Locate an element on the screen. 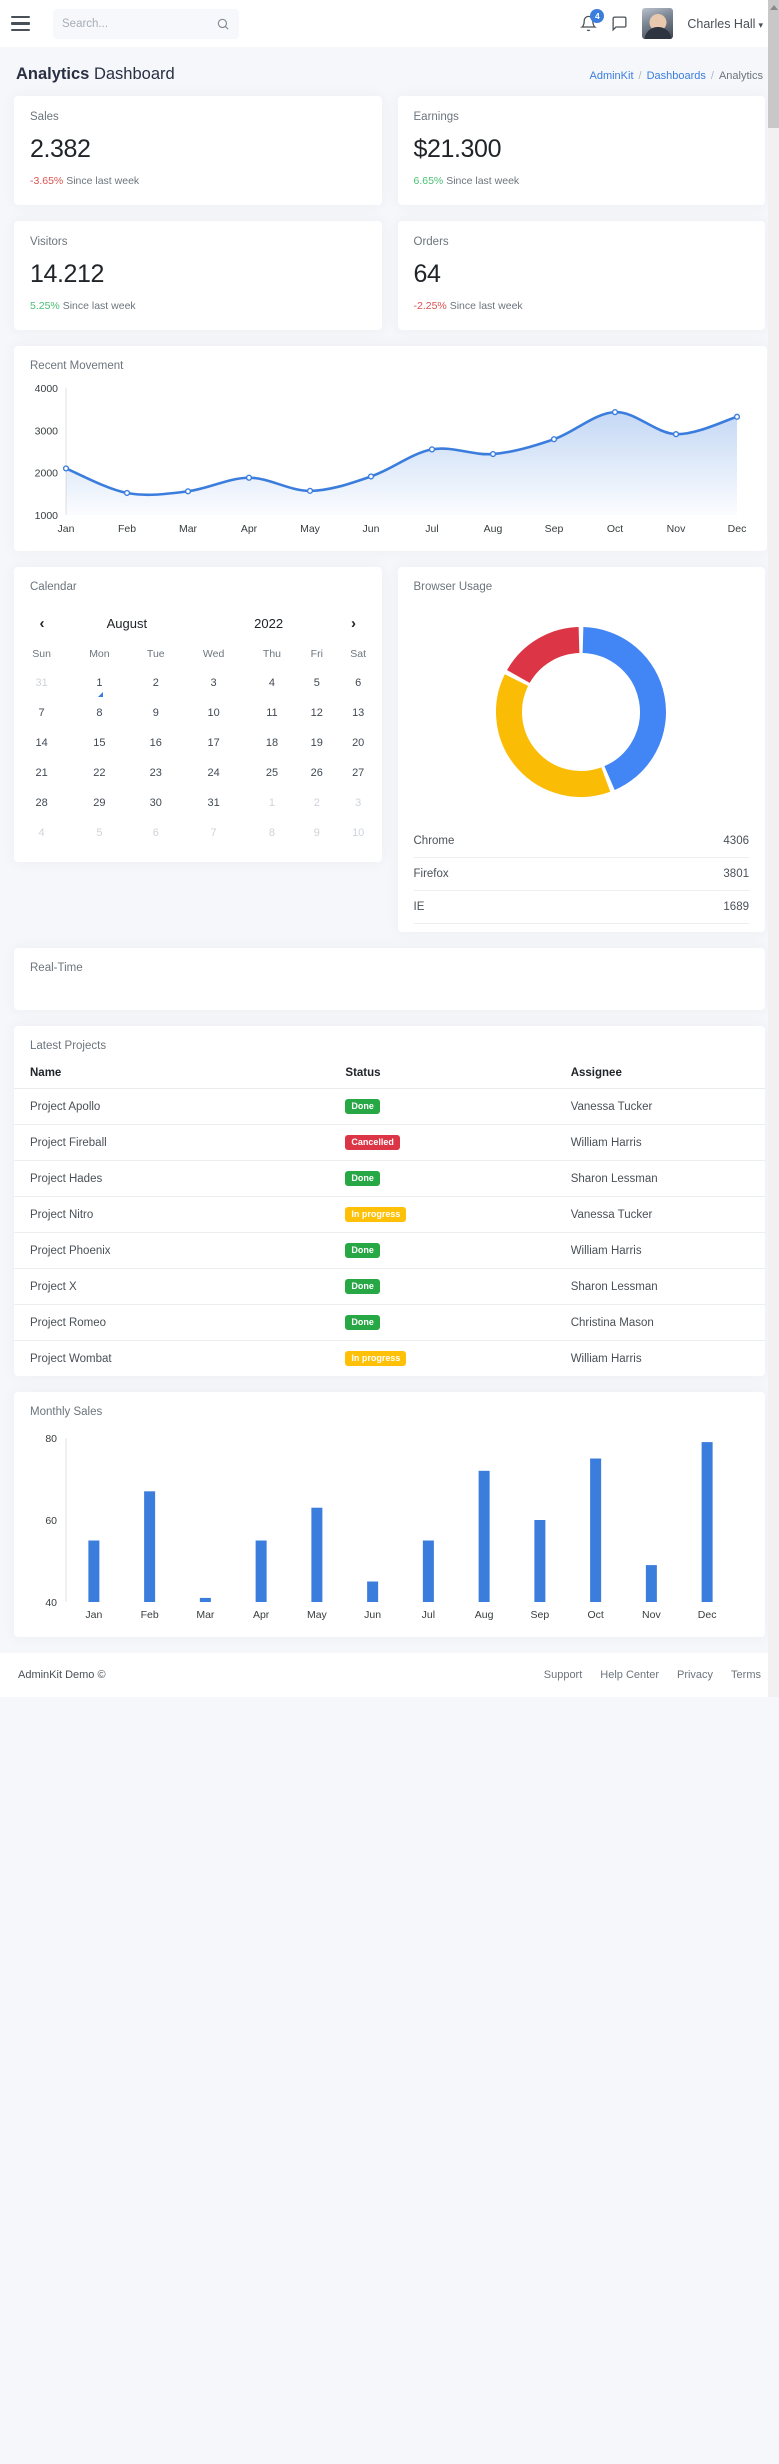  stat-subtext: -3.65% Since last week is located at coordinates (198, 181).